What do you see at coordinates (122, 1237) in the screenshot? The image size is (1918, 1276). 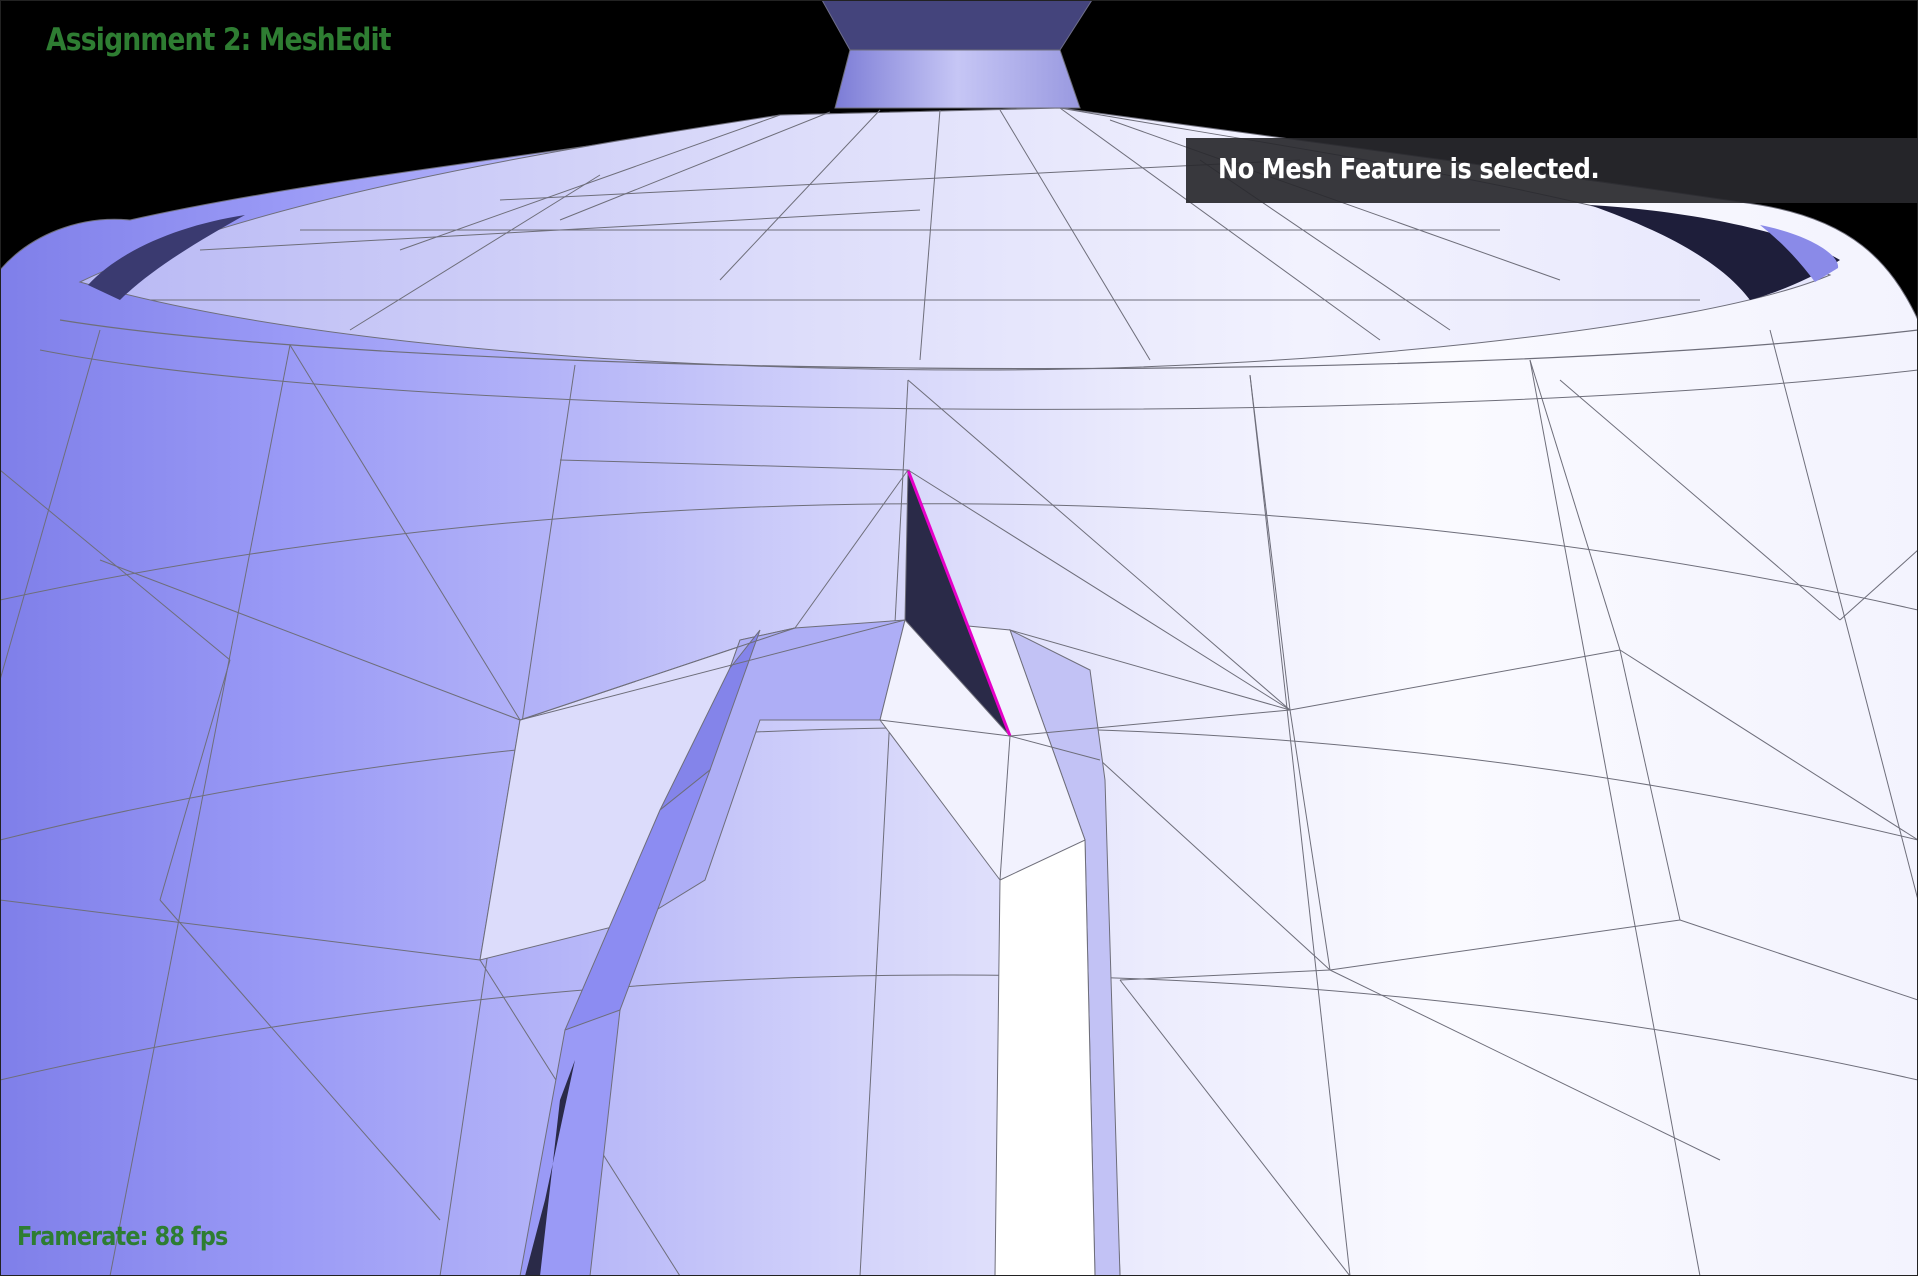 I see `framerate-readout: Framerate: 88 fps` at bounding box center [122, 1237].